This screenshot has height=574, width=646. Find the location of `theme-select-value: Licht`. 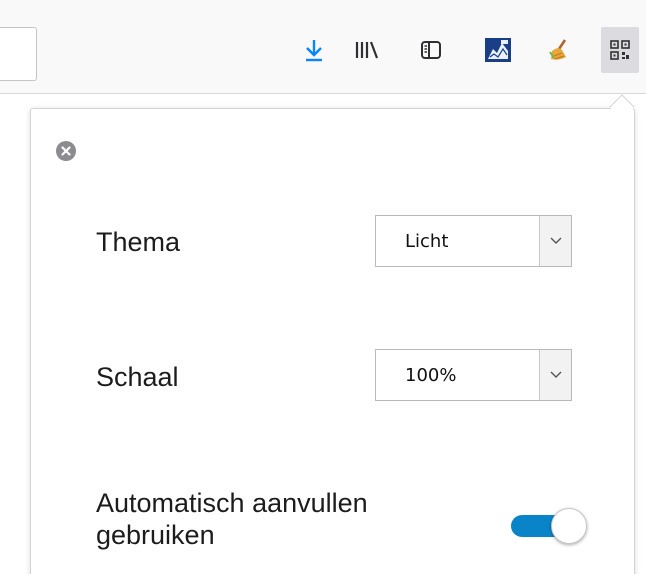

theme-select-value: Licht is located at coordinates (427, 241).